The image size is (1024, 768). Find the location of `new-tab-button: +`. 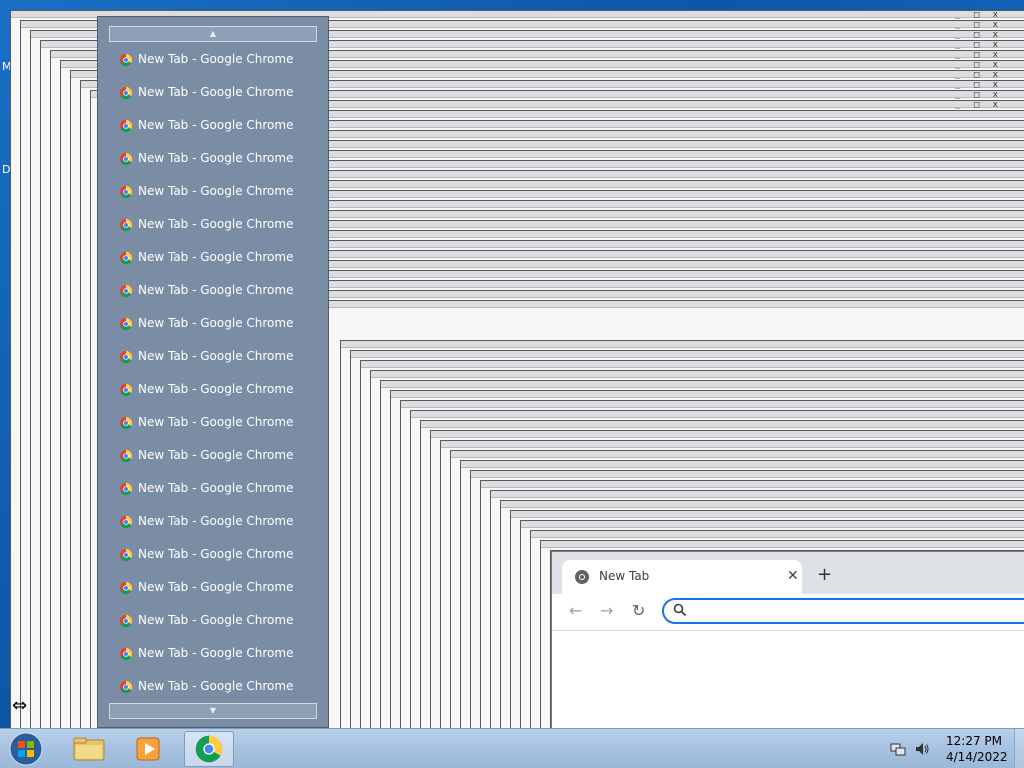

new-tab-button: + is located at coordinates (824, 575).